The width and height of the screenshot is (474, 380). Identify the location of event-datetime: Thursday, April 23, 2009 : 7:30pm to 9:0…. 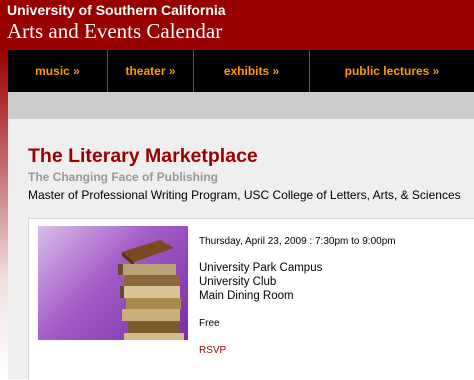
(297, 241).